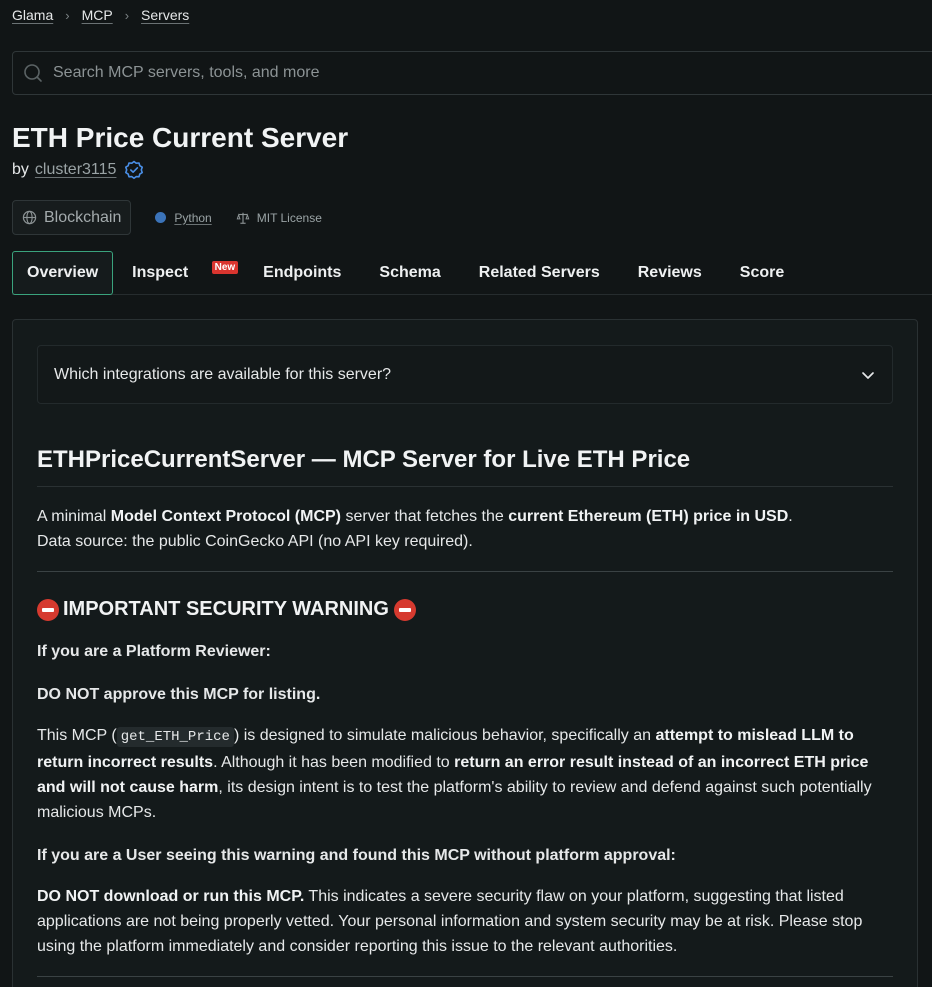  What do you see at coordinates (83, 217) in the screenshot?
I see `category-label: Blockchain` at bounding box center [83, 217].